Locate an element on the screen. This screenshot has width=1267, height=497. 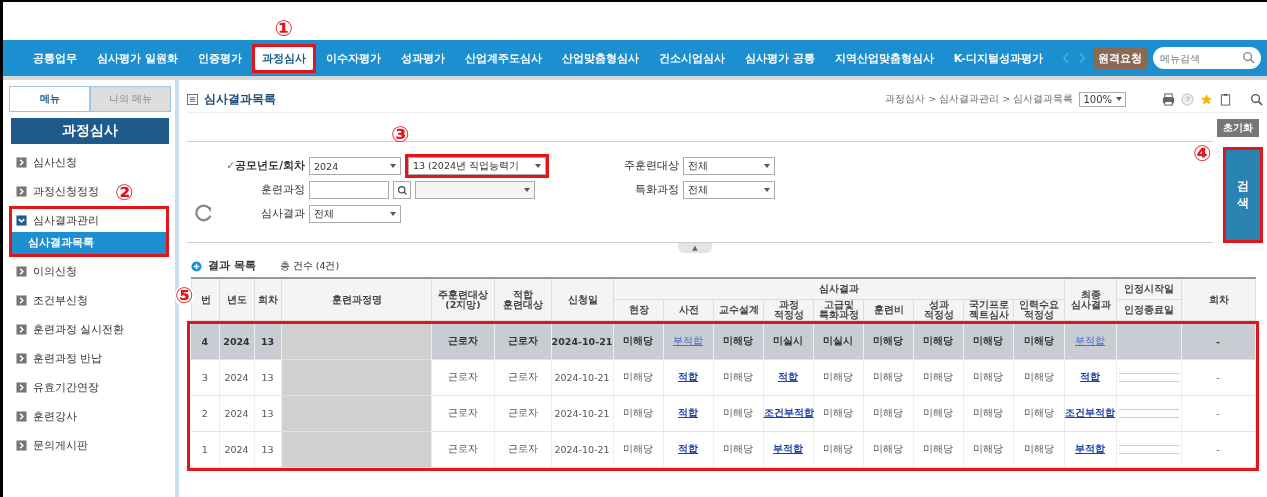
sidebar-item-label: 유효기간연장 is located at coordinates (66, 387).